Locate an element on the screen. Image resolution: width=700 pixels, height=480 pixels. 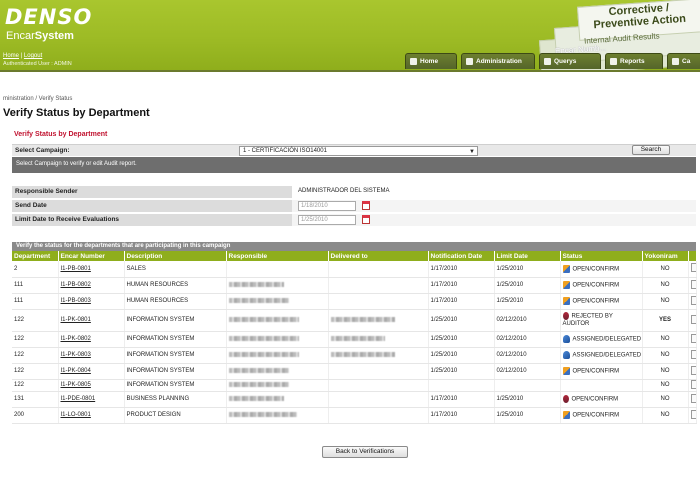
select-campaign-label: Select Campaign: is located at coordinates (42, 150).